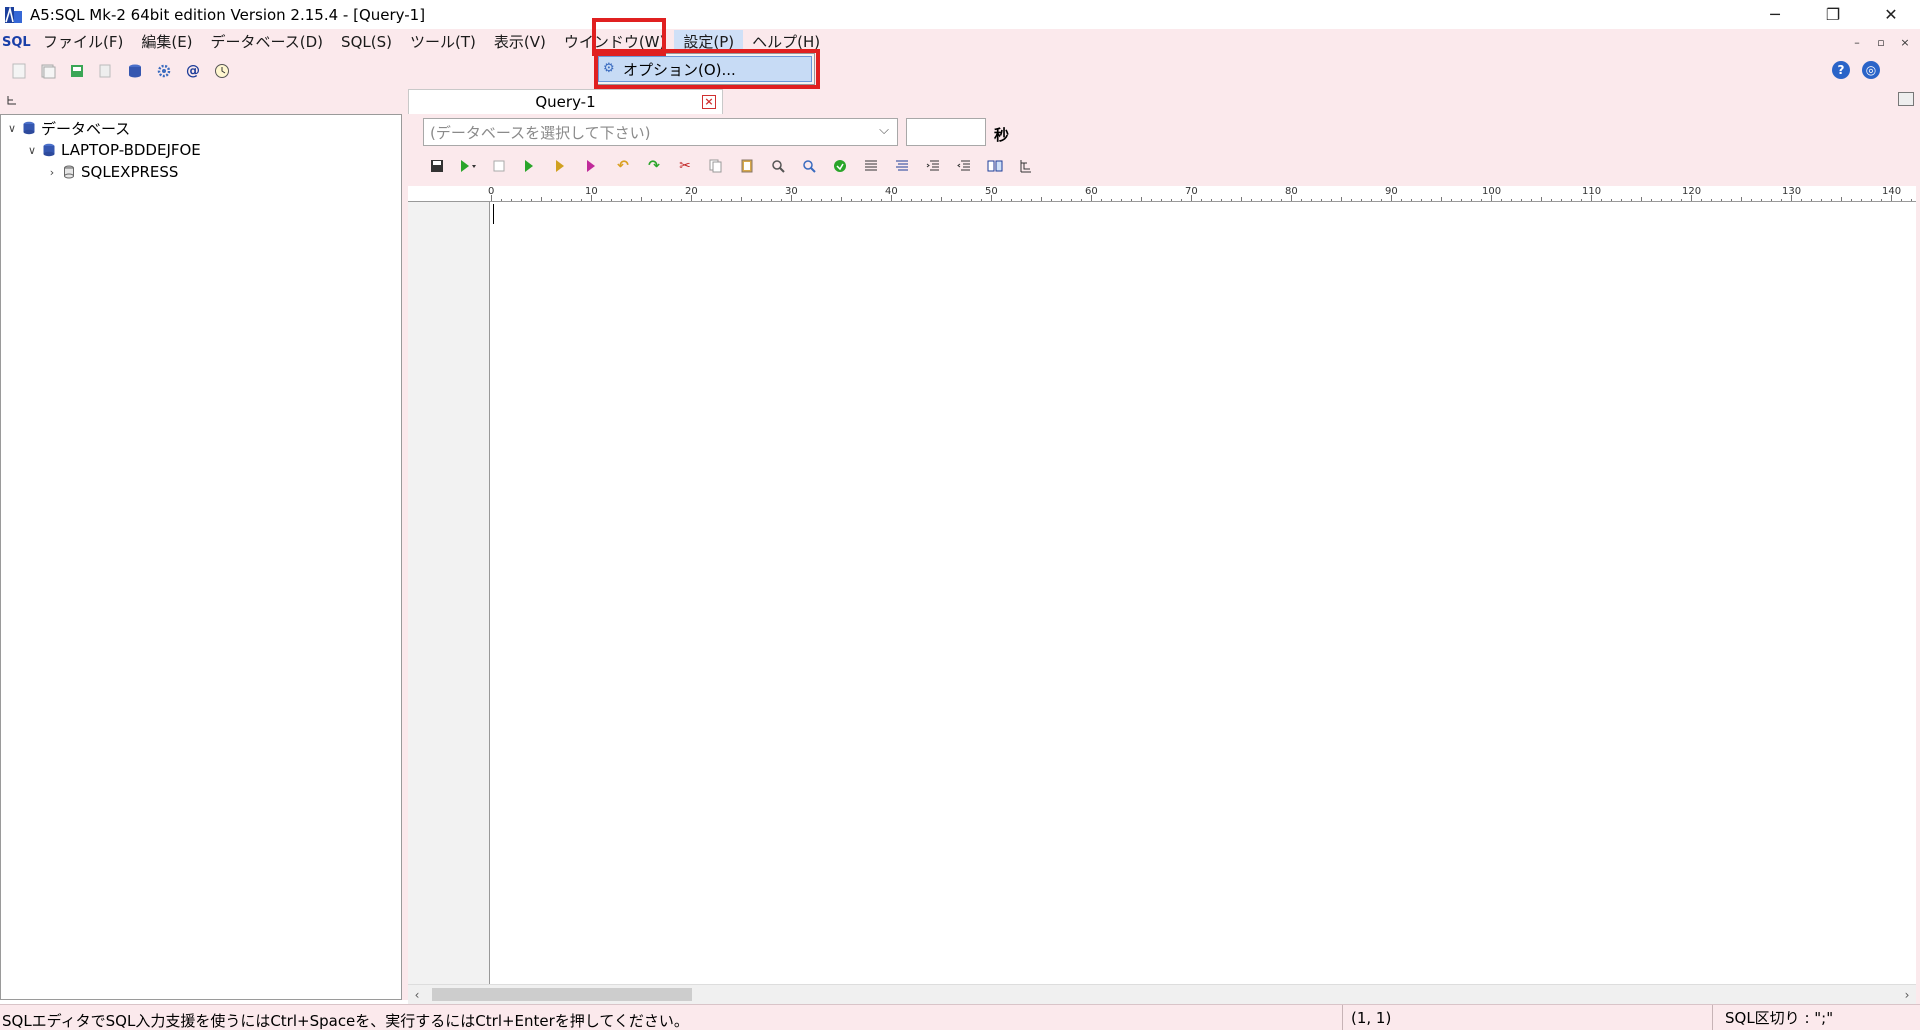 This screenshot has height=1030, width=1920. Describe the element at coordinates (1772, 1017) in the screenshot. I see `sql-separator-info: SQL区切り : ";"` at that location.